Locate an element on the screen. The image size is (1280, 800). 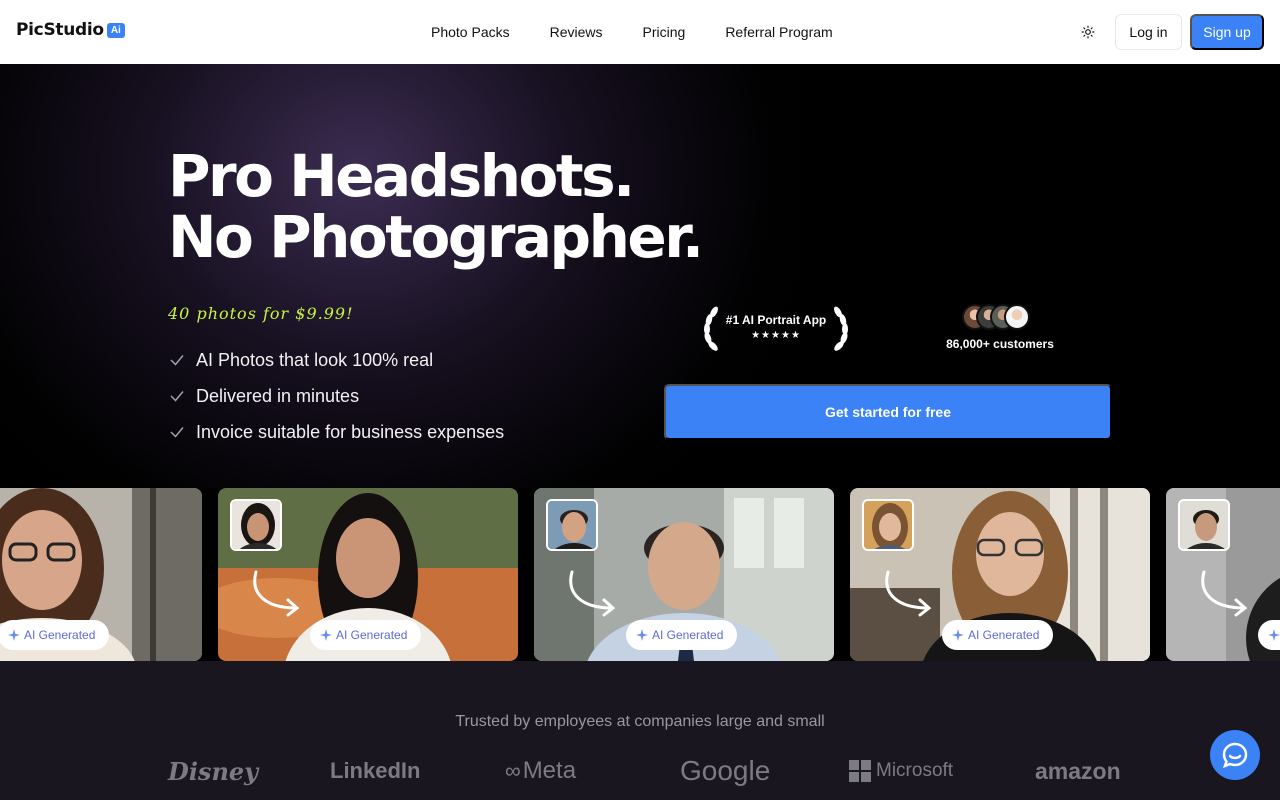
feature-text: AI Photos that look 100% real is located at coordinates (315, 359).